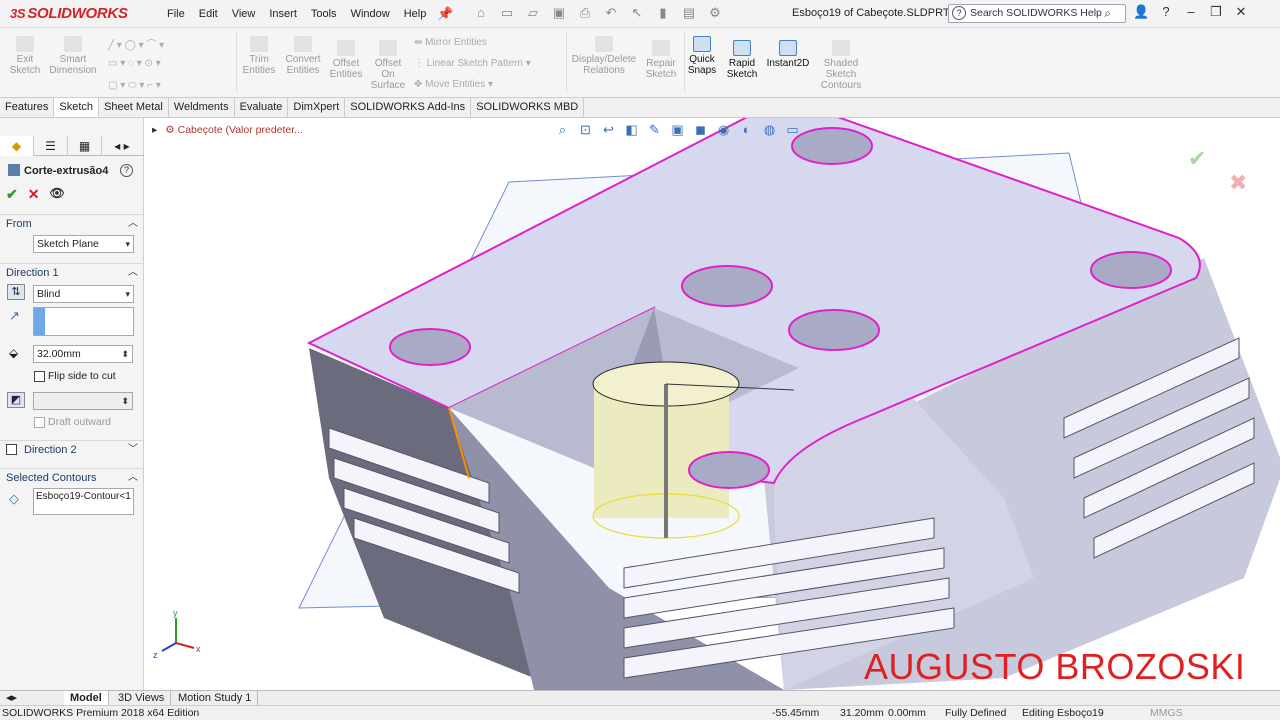 Image resolution: width=1280 pixels, height=720 pixels. I want to click on open-icon: ▱, so click(533, 13).